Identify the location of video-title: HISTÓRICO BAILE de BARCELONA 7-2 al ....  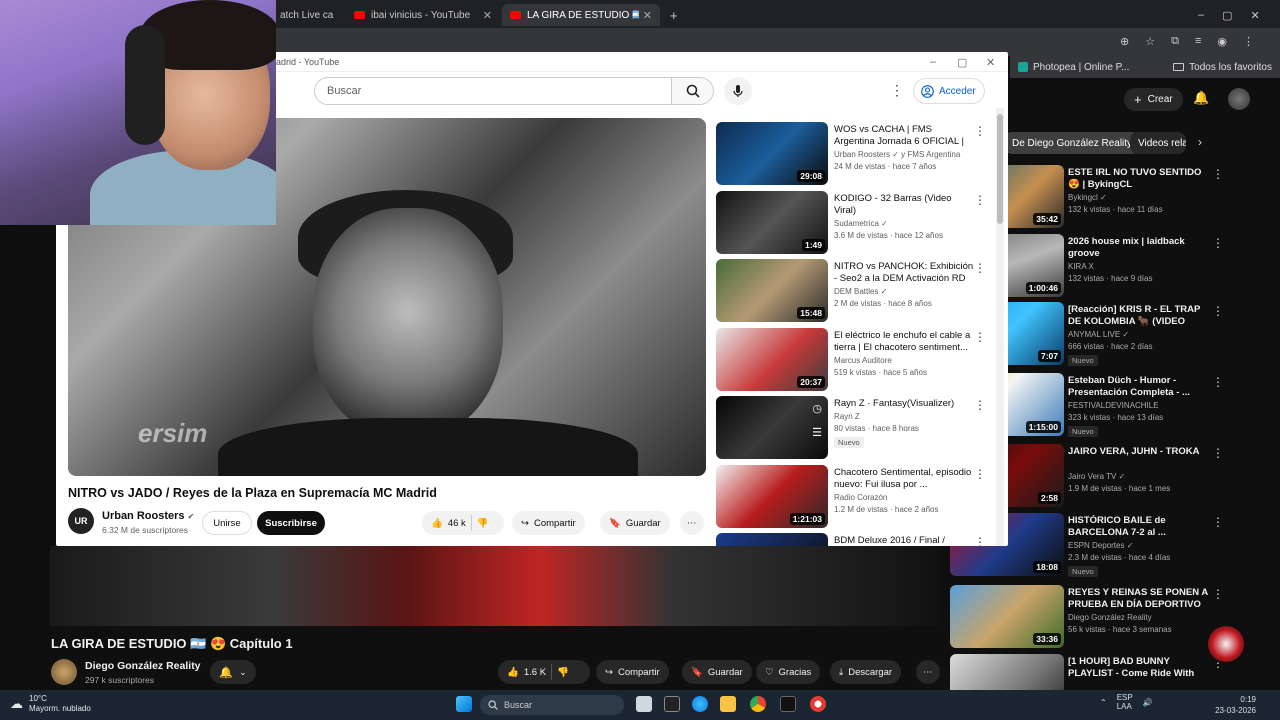
(1117, 526).